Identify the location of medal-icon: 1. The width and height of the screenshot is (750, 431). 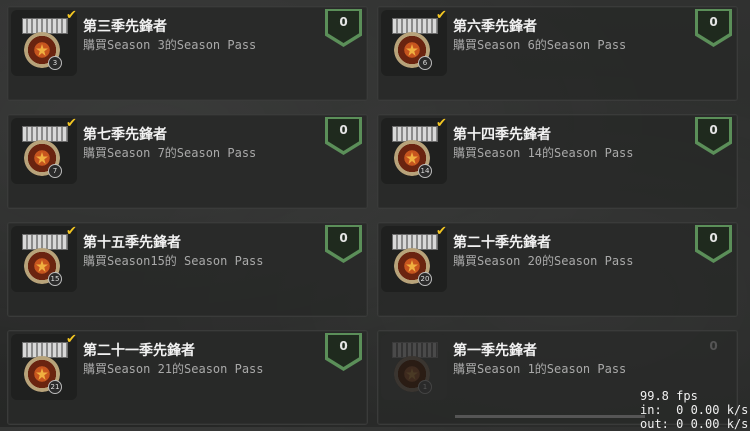
(414, 367).